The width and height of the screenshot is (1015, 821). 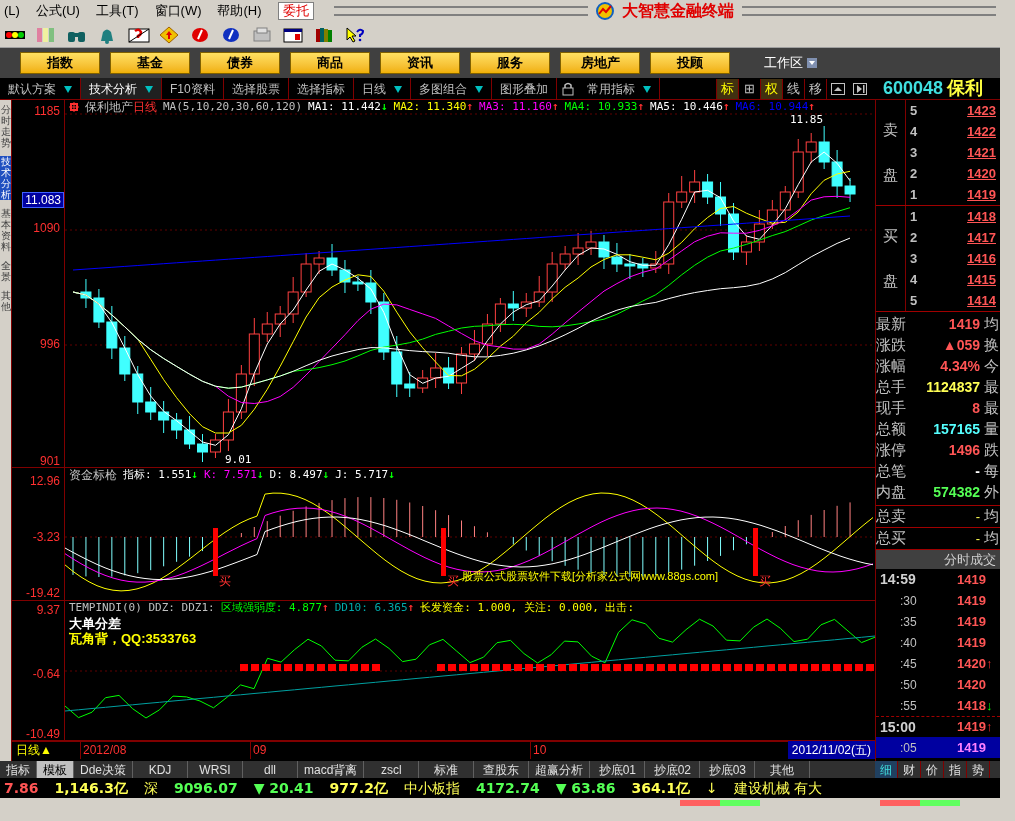 What do you see at coordinates (139, 34) in the screenshot?
I see `question-chart-icon` at bounding box center [139, 34].